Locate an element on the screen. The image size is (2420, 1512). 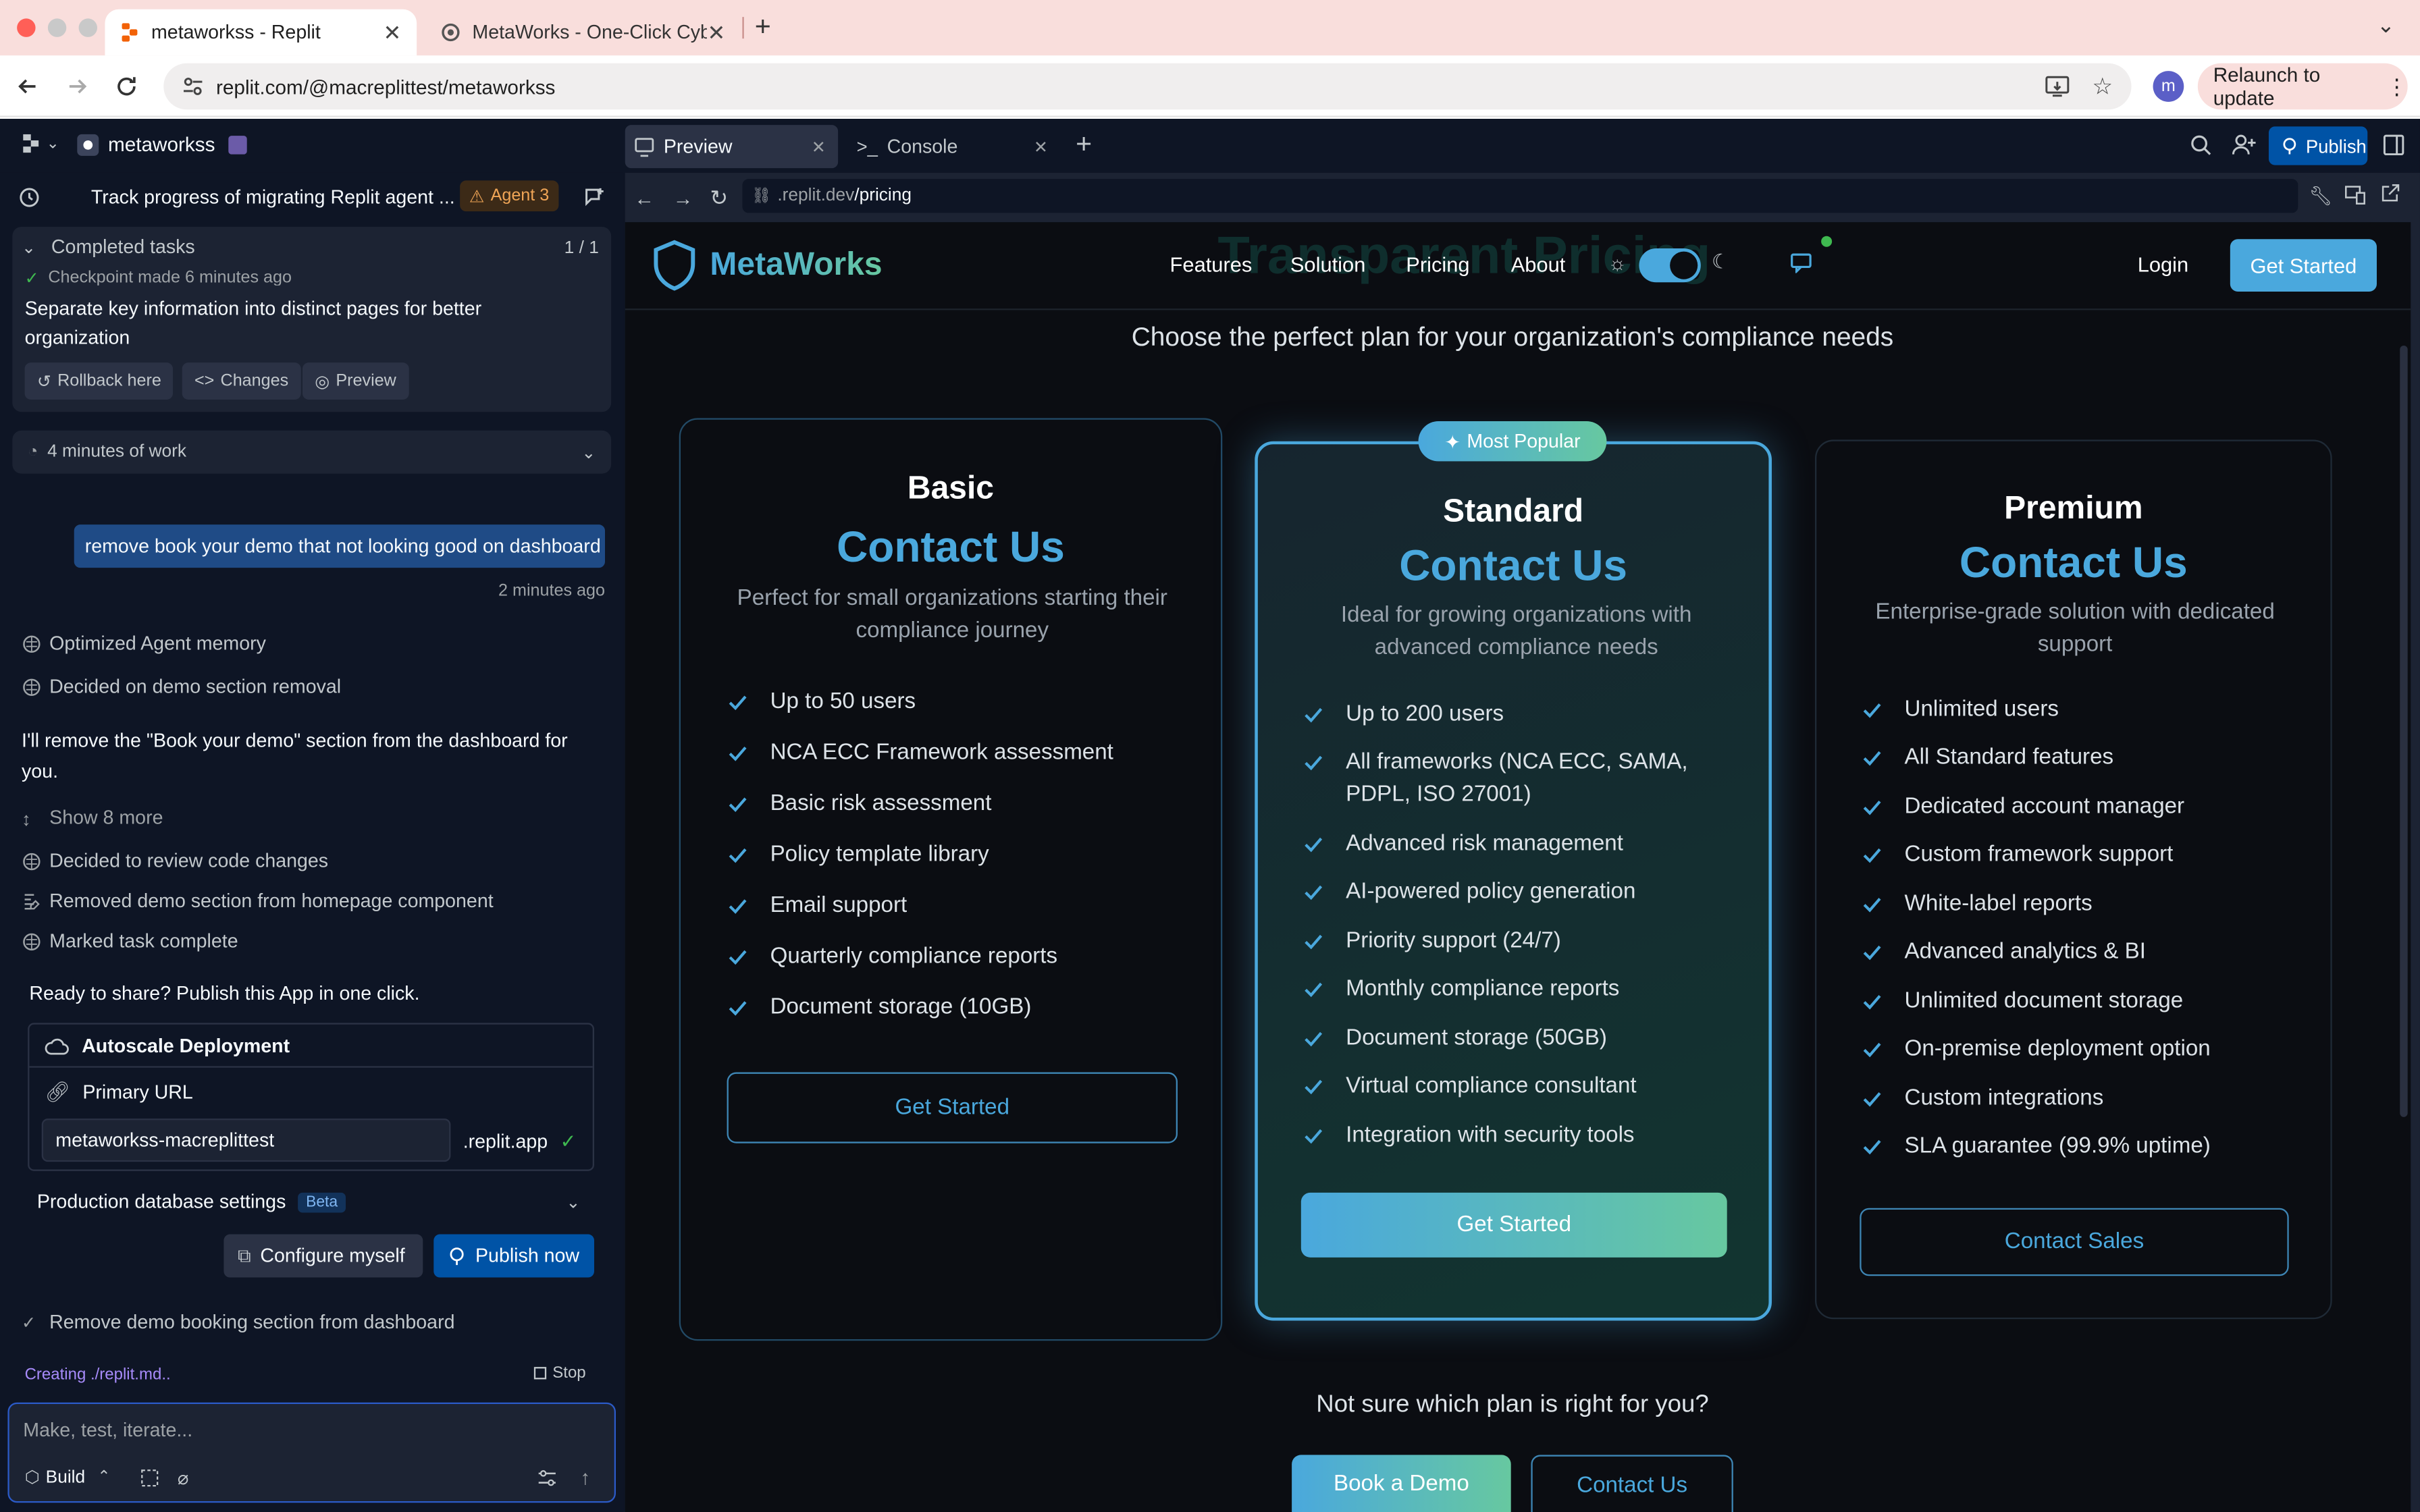
contact-us-button: Contact Us is located at coordinates (1632, 1484).